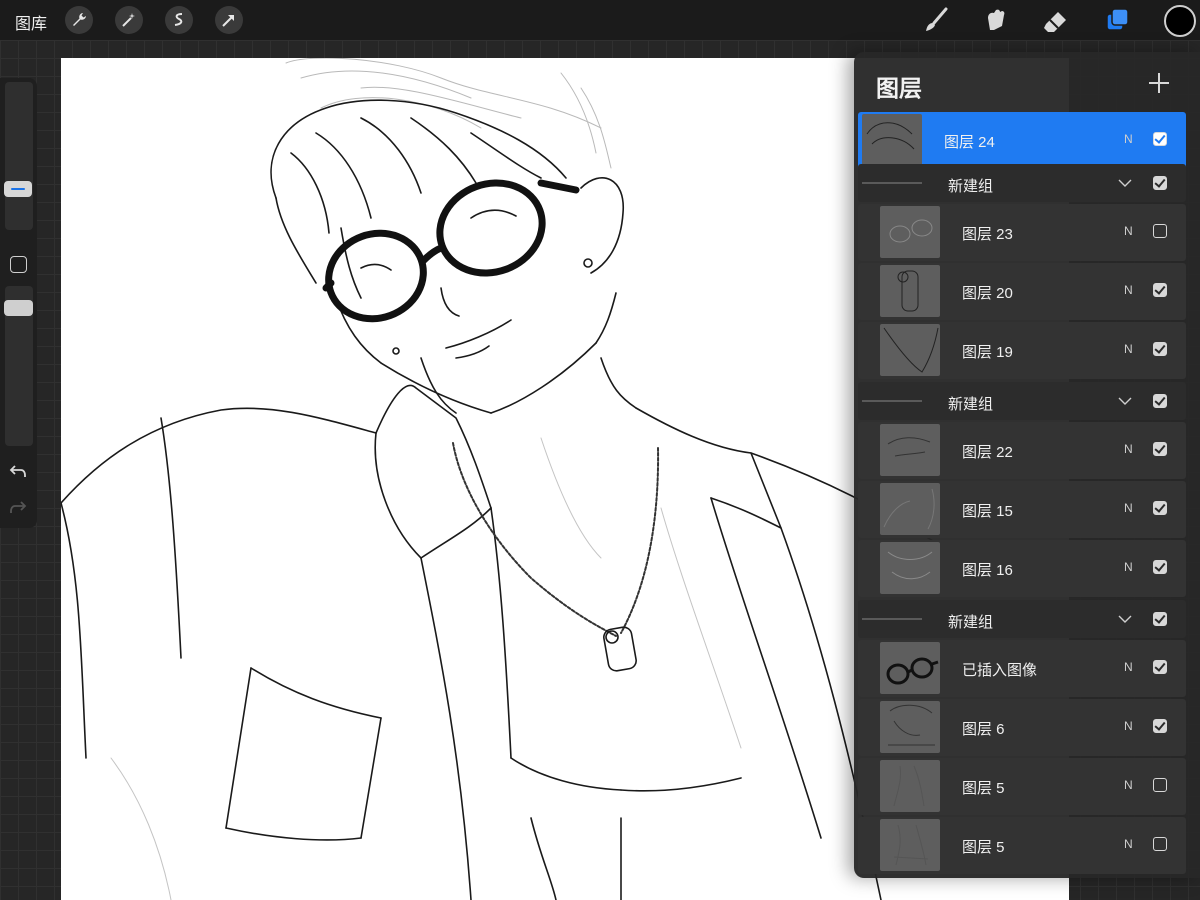 The width and height of the screenshot is (1200, 900). What do you see at coordinates (1022, 668) in the screenshot?
I see `layer-row: 已插入图像 N` at bounding box center [1022, 668].